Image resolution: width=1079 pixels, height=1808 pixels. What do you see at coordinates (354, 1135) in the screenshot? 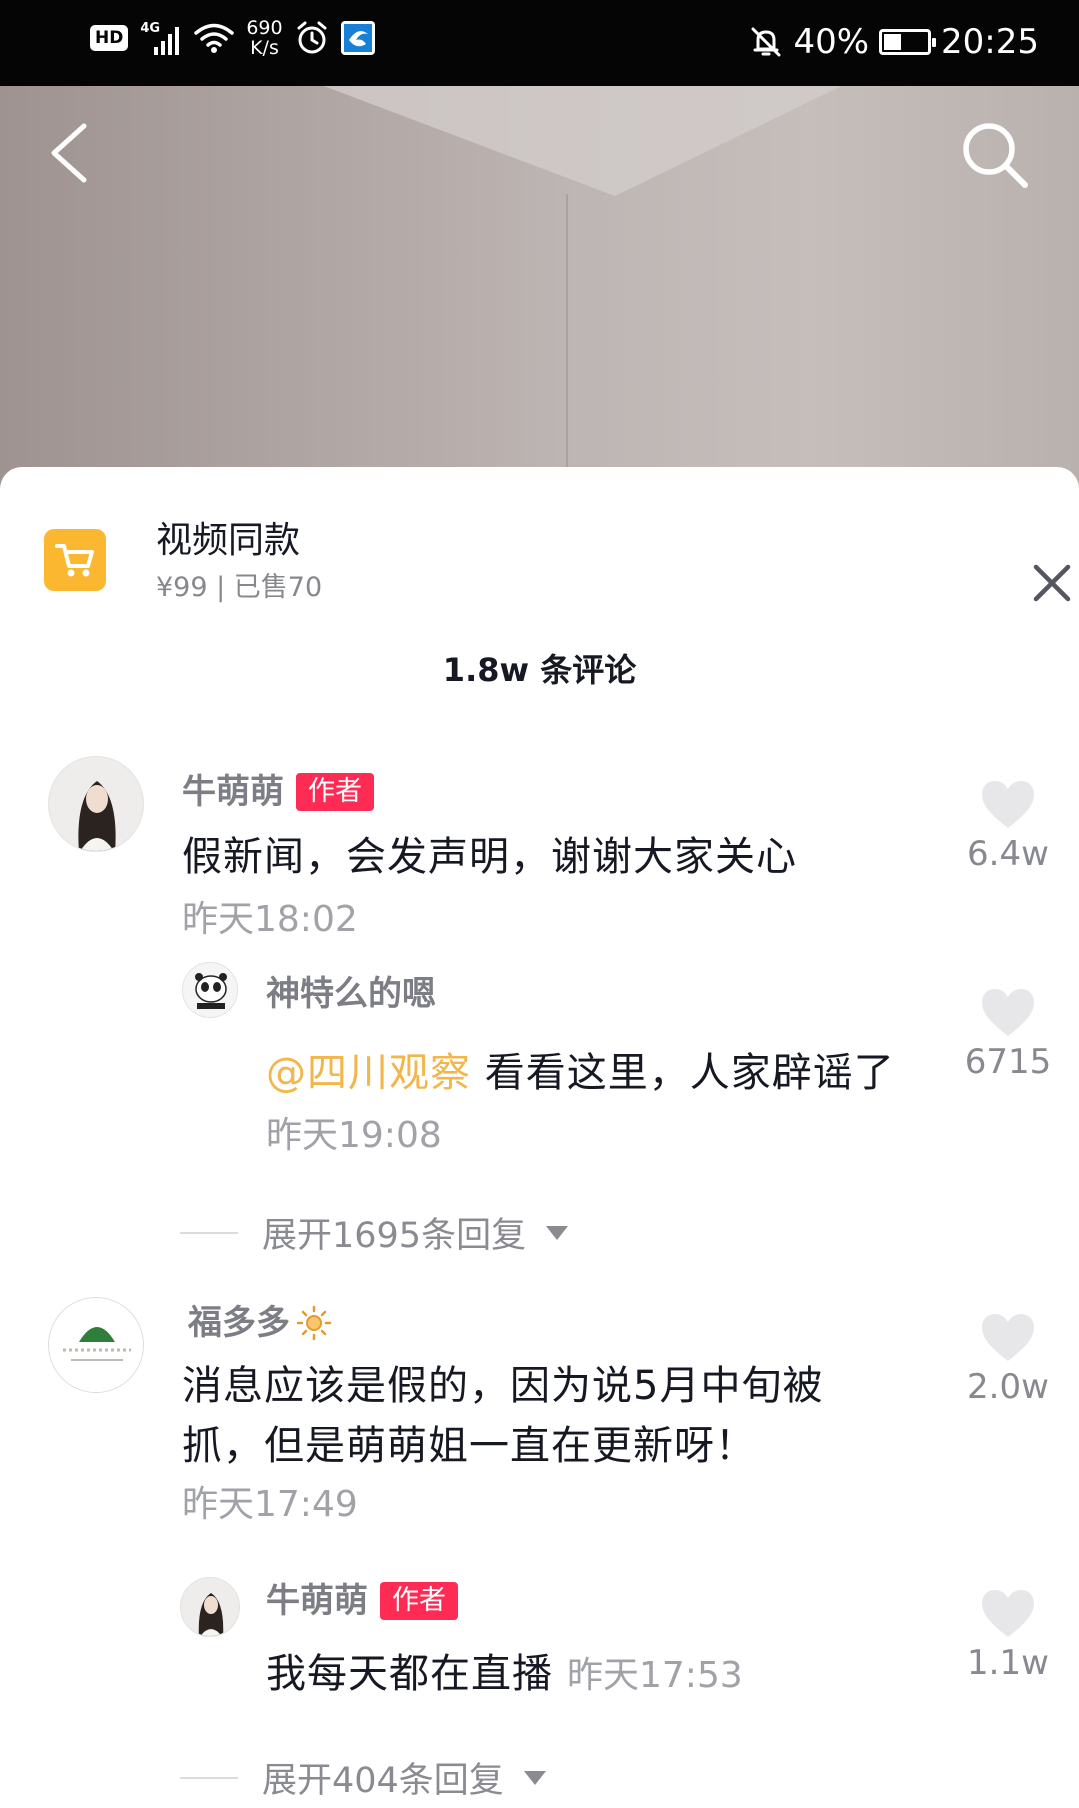
I see `reply-time: 昨天19:08` at bounding box center [354, 1135].